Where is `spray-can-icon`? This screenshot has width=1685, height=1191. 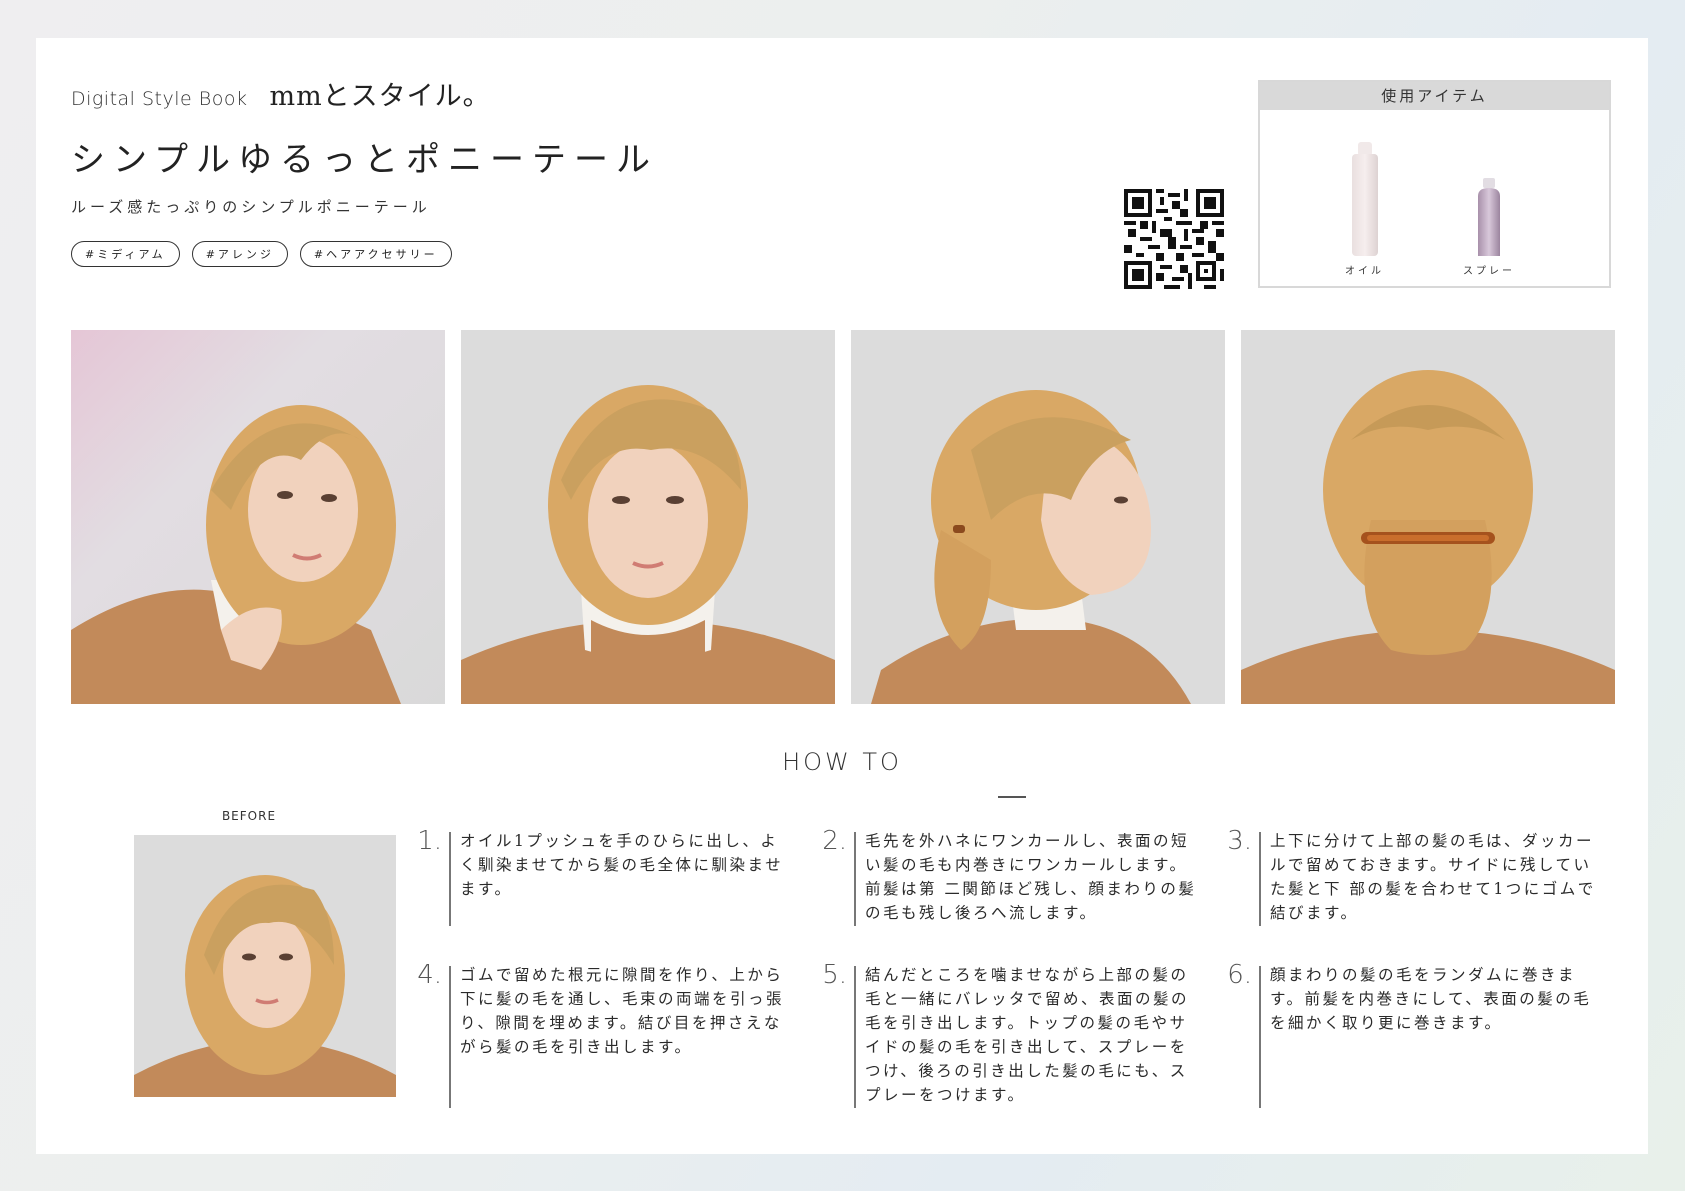
spray-can-icon is located at coordinates (1489, 217).